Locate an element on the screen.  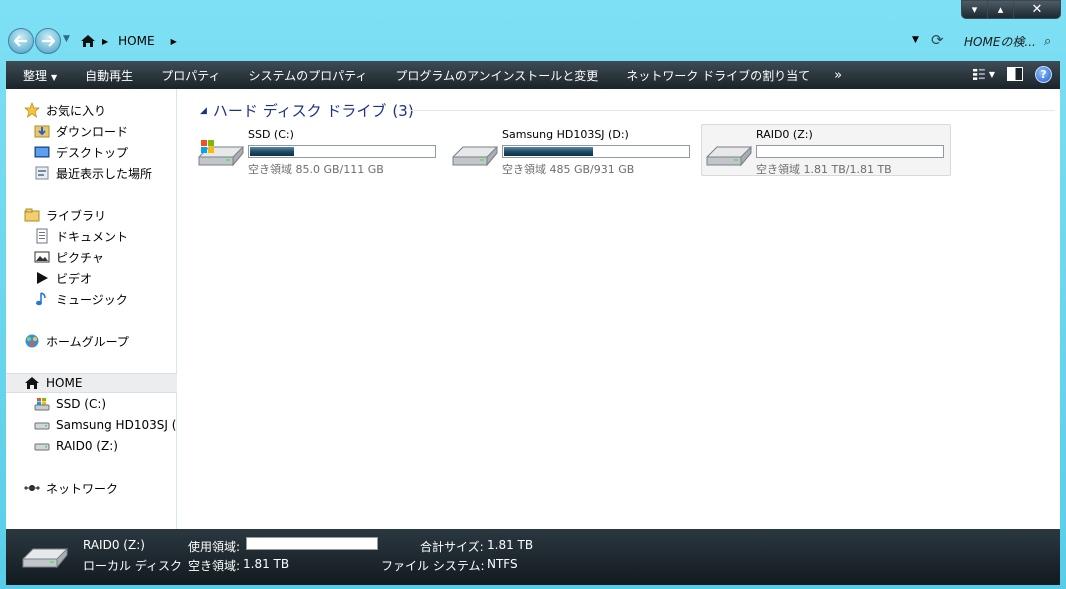
back-button is located at coordinates (21, 41).